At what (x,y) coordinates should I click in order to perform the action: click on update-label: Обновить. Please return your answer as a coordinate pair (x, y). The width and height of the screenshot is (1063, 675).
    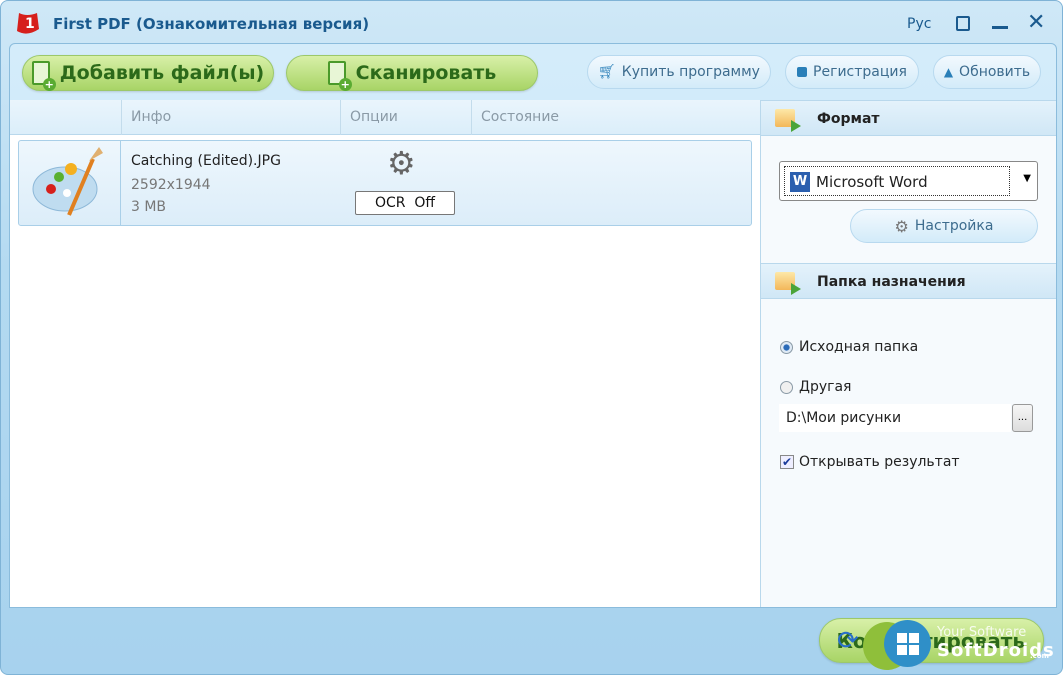
    Looking at the image, I should click on (995, 72).